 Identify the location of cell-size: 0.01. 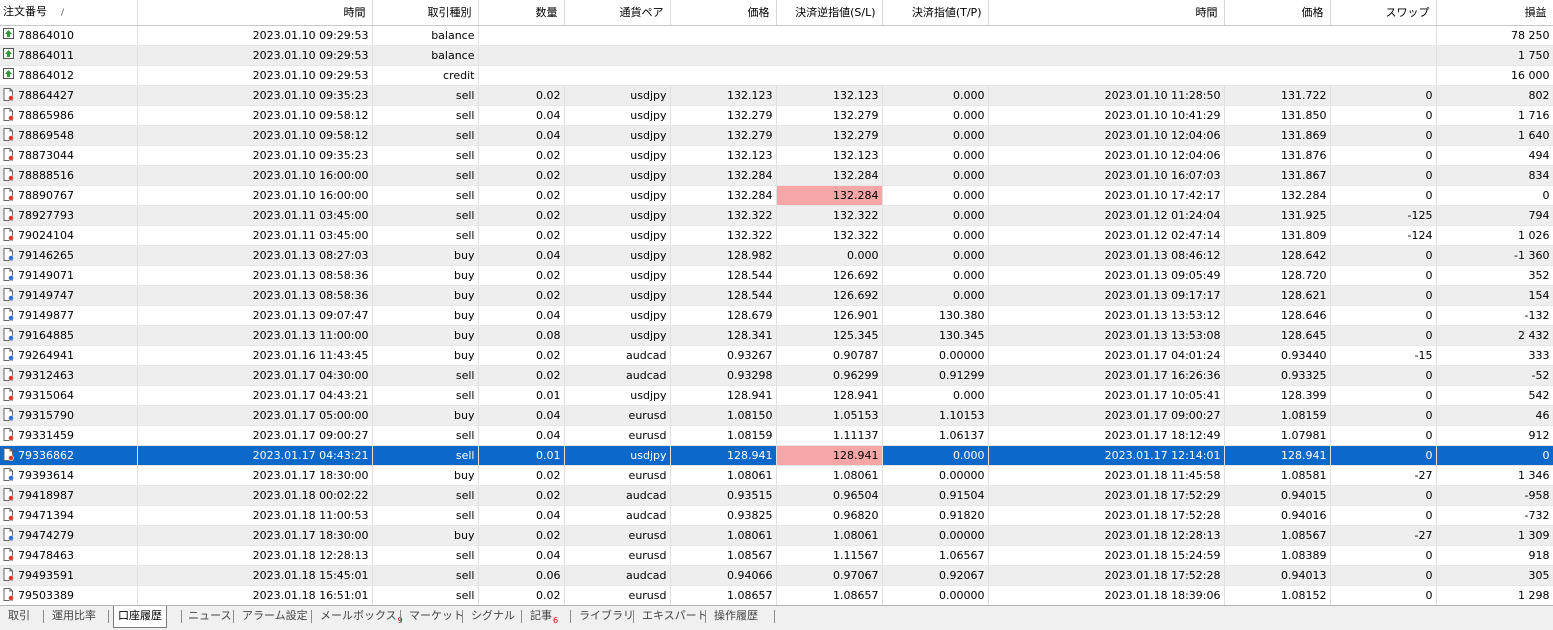
(521, 395).